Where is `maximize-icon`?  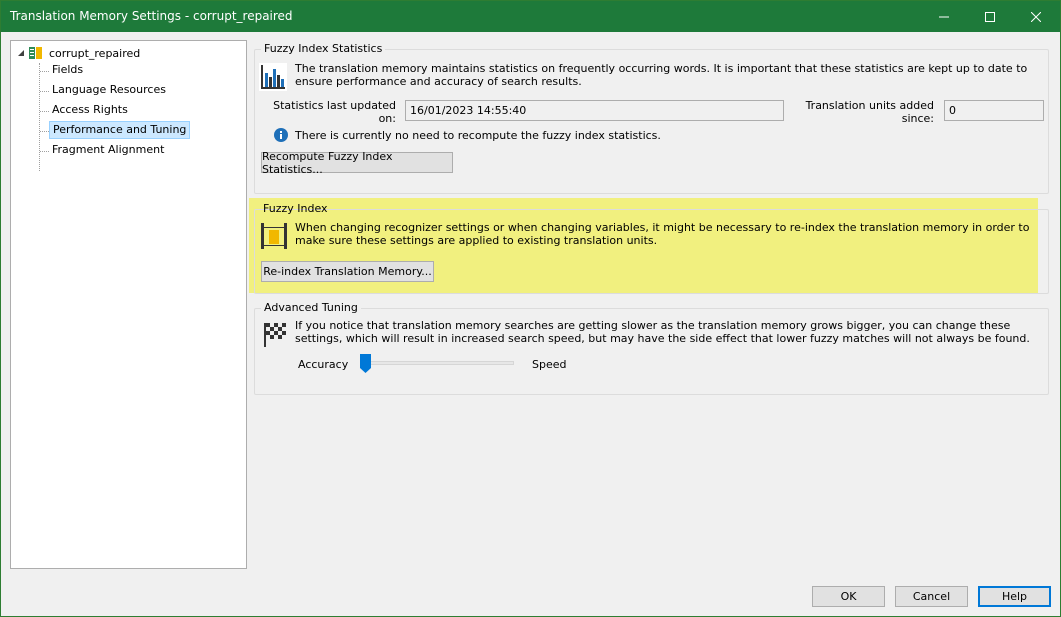
maximize-icon is located at coordinates (990, 16).